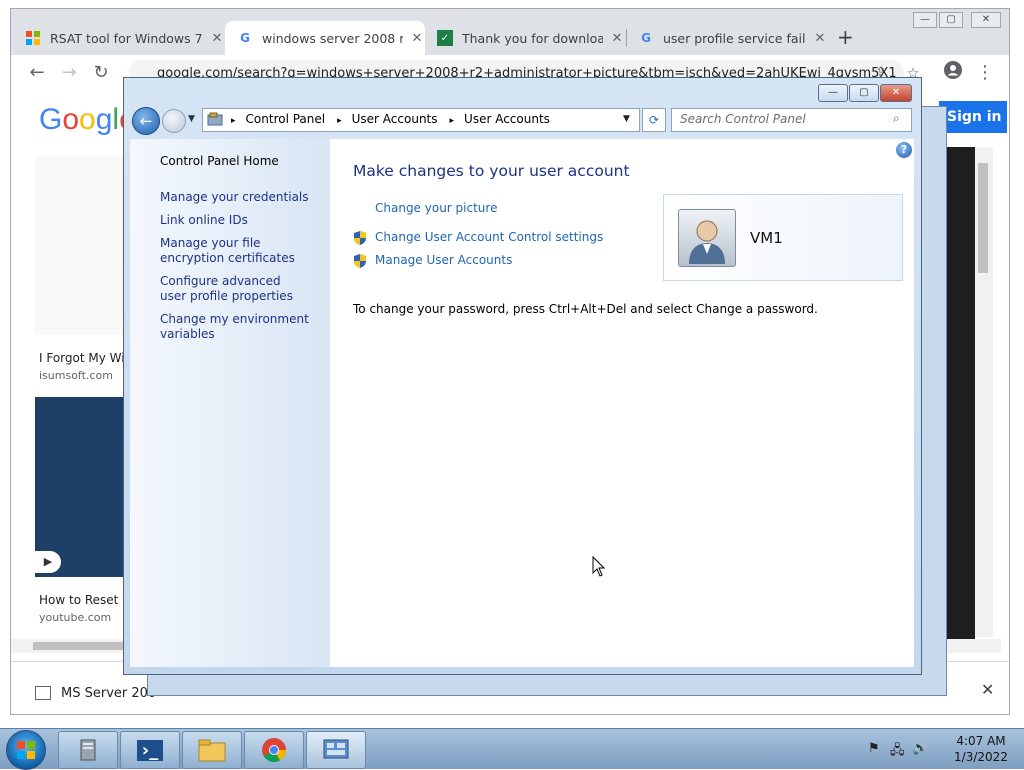 The height and width of the screenshot is (770, 1024). What do you see at coordinates (512, 749) in the screenshot?
I see `taskbar: ›_ ⚑ 🖧 🔊 4:07 AM 1/3/2022` at bounding box center [512, 749].